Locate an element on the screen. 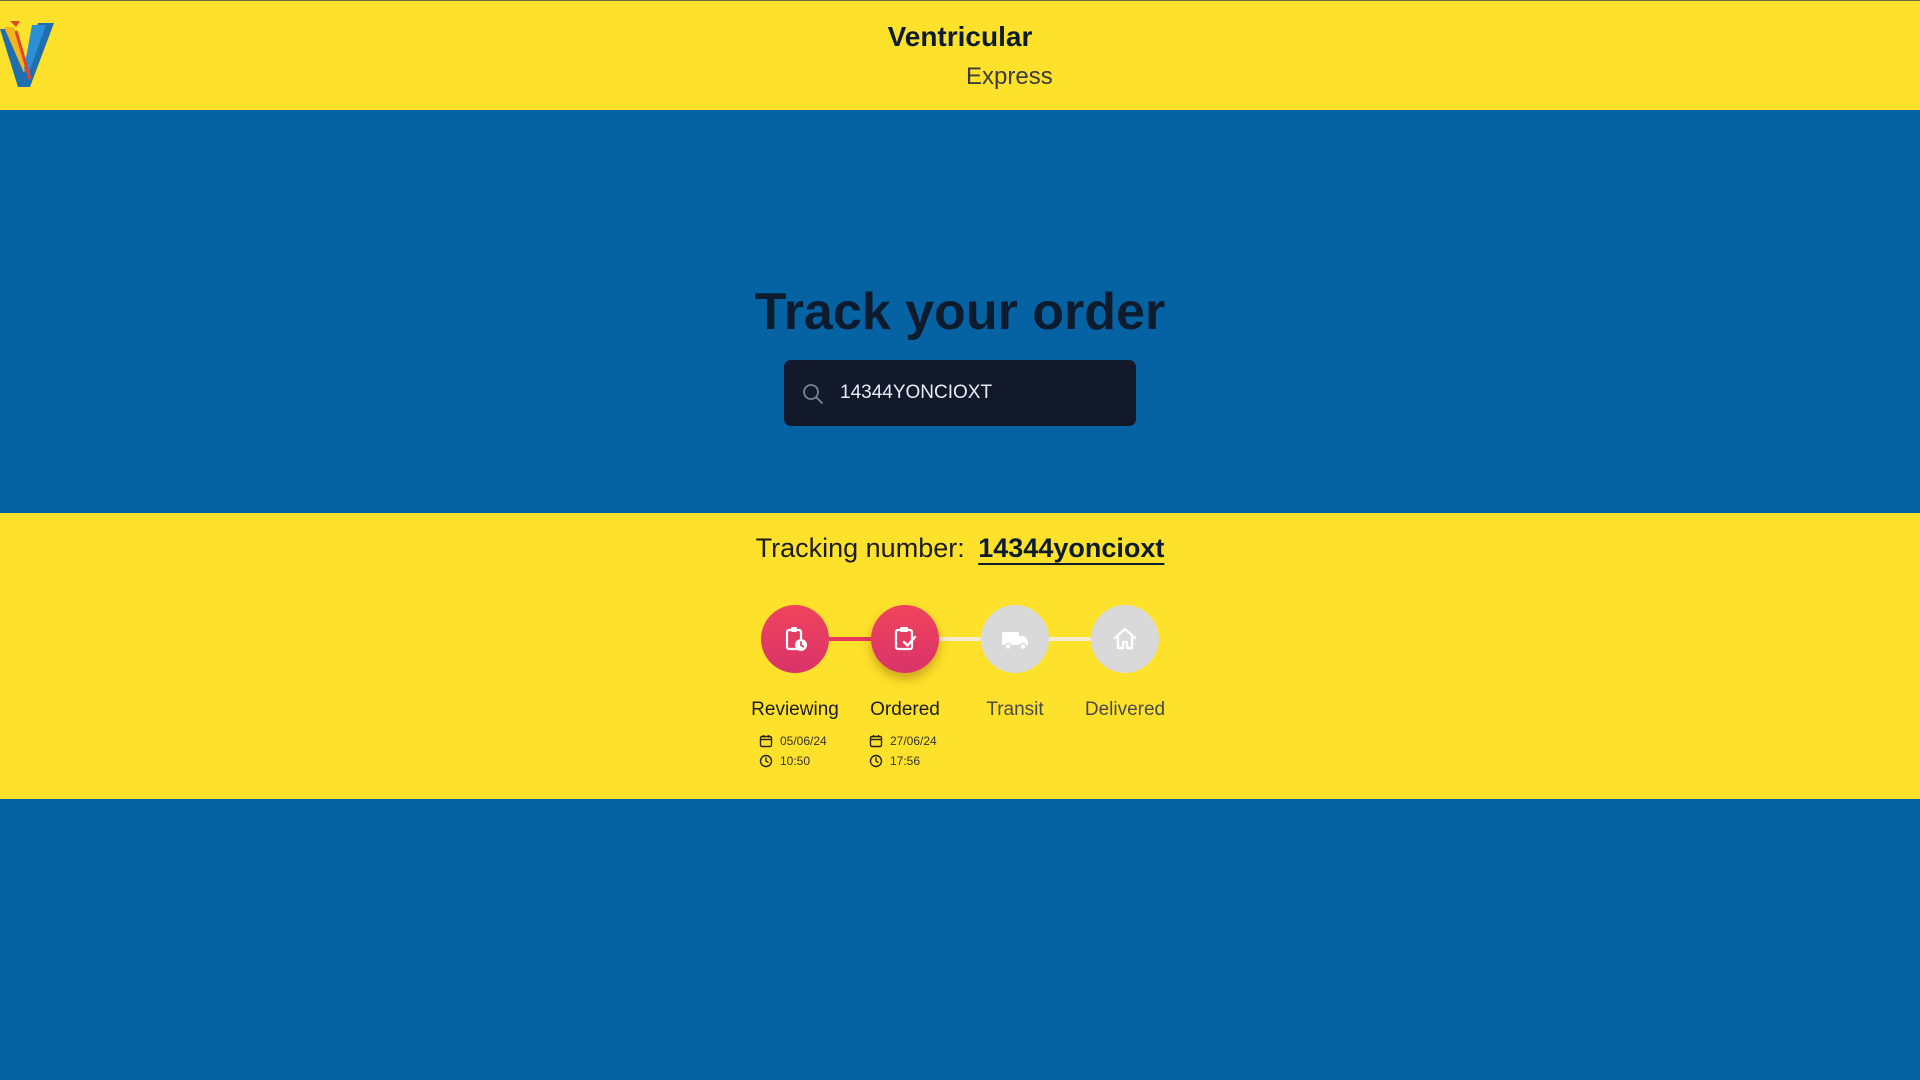  connector-transit-delivered is located at coordinates (1070, 639).